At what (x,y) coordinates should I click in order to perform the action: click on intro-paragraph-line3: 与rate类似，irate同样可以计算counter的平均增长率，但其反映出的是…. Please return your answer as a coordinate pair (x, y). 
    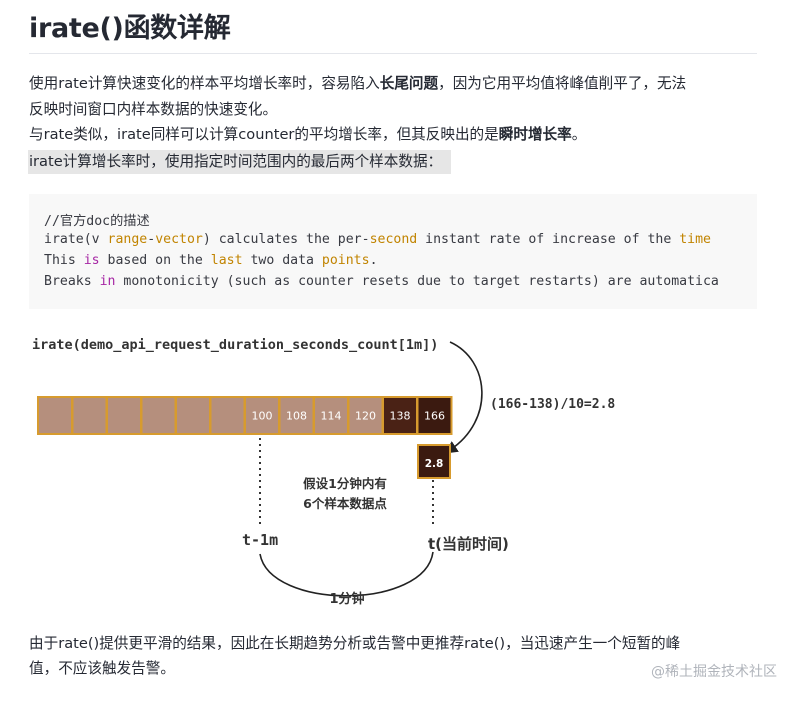
    Looking at the image, I should click on (308, 134).